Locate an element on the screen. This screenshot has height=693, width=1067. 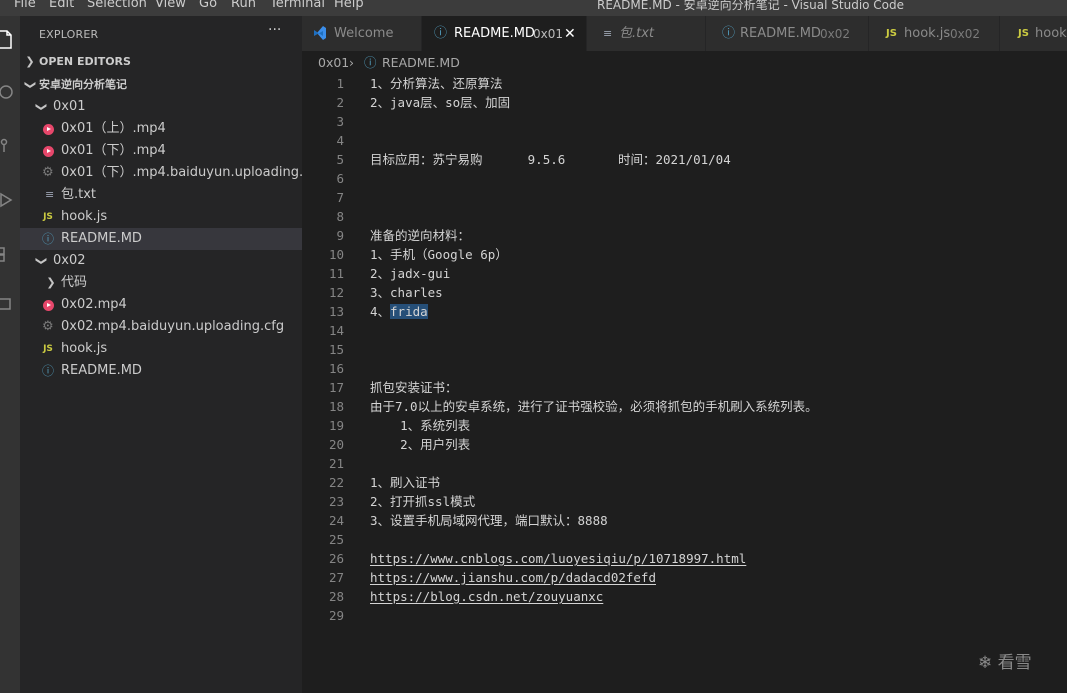
code-line: 21 is located at coordinates (684, 463).